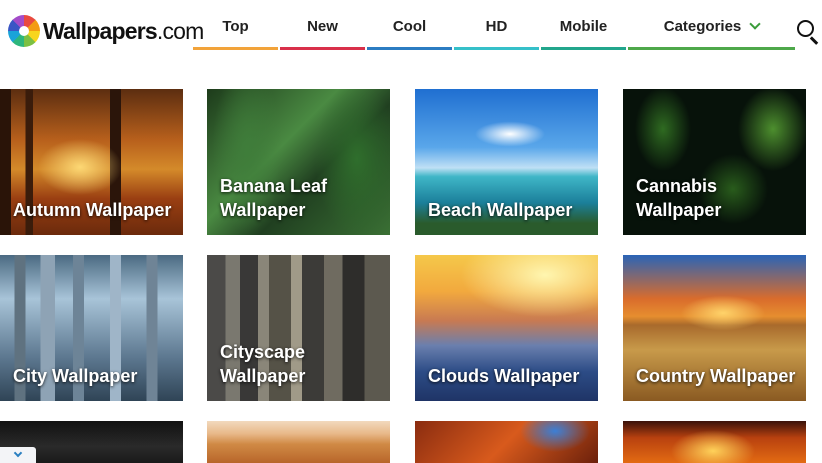  What do you see at coordinates (506, 328) in the screenshot?
I see `category-card-clouds: Clouds Wallpaper` at bounding box center [506, 328].